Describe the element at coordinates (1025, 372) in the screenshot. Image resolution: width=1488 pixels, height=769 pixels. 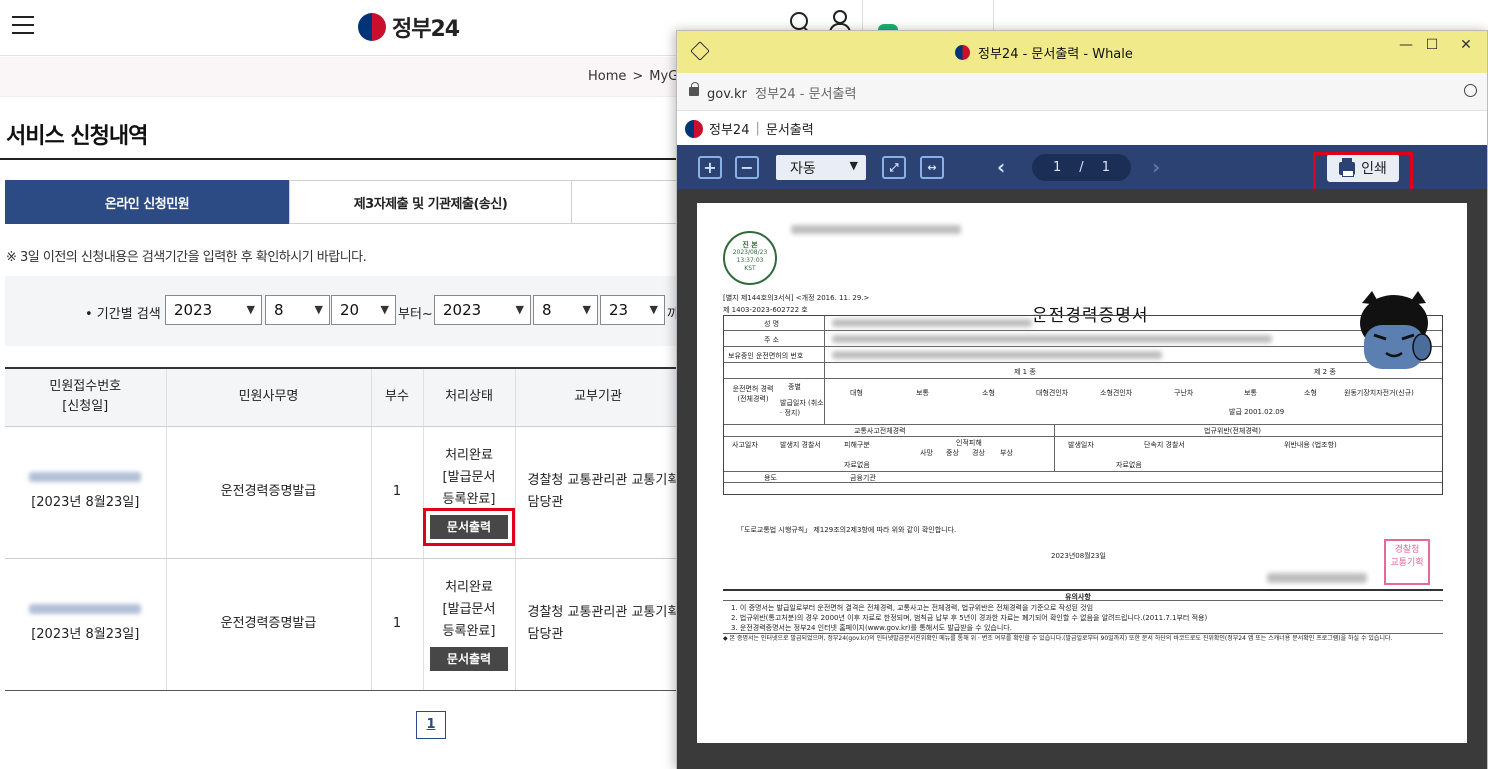
I see `license-class-1: 제 1 종` at that location.